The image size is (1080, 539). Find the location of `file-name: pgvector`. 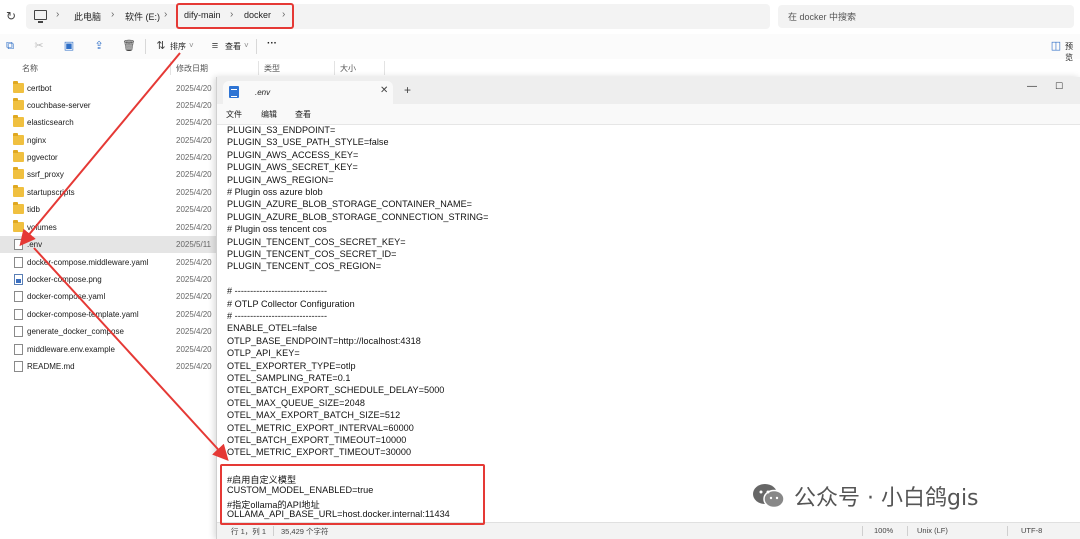

file-name: pgvector is located at coordinates (42, 157).